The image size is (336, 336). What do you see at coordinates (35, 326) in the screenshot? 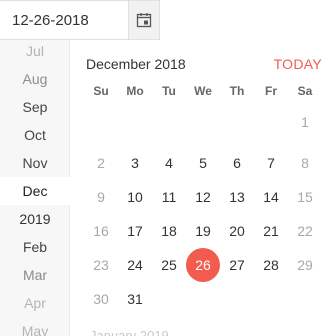
I see `month-list-item-may: May` at bounding box center [35, 326].